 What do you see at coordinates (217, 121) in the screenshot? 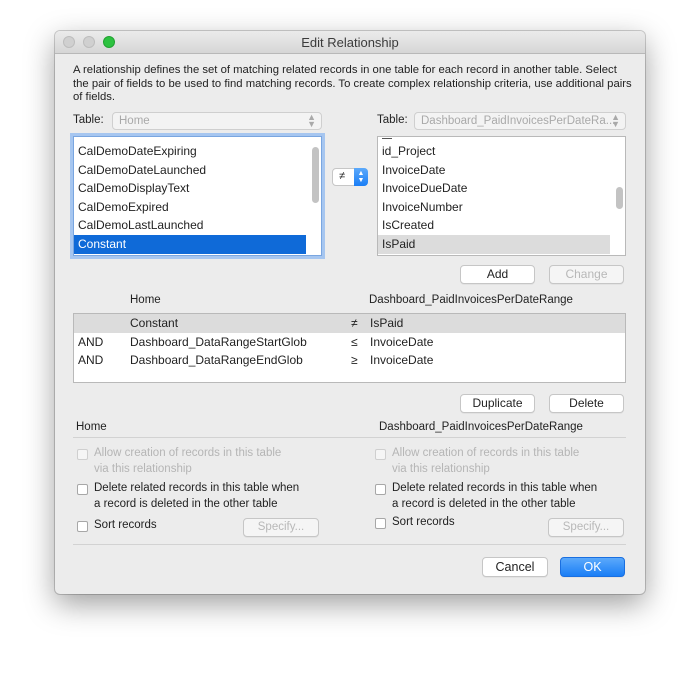
I see `left-table-popup: Home ▲ ▼` at bounding box center [217, 121].